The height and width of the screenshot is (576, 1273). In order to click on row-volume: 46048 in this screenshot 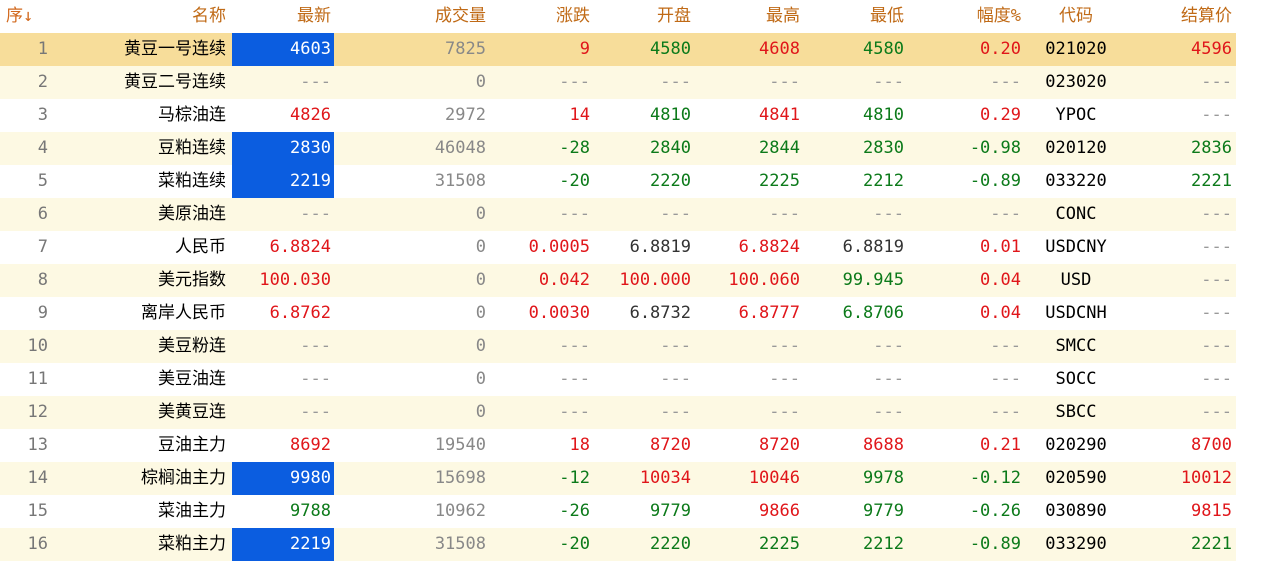, I will do `click(460, 148)`.